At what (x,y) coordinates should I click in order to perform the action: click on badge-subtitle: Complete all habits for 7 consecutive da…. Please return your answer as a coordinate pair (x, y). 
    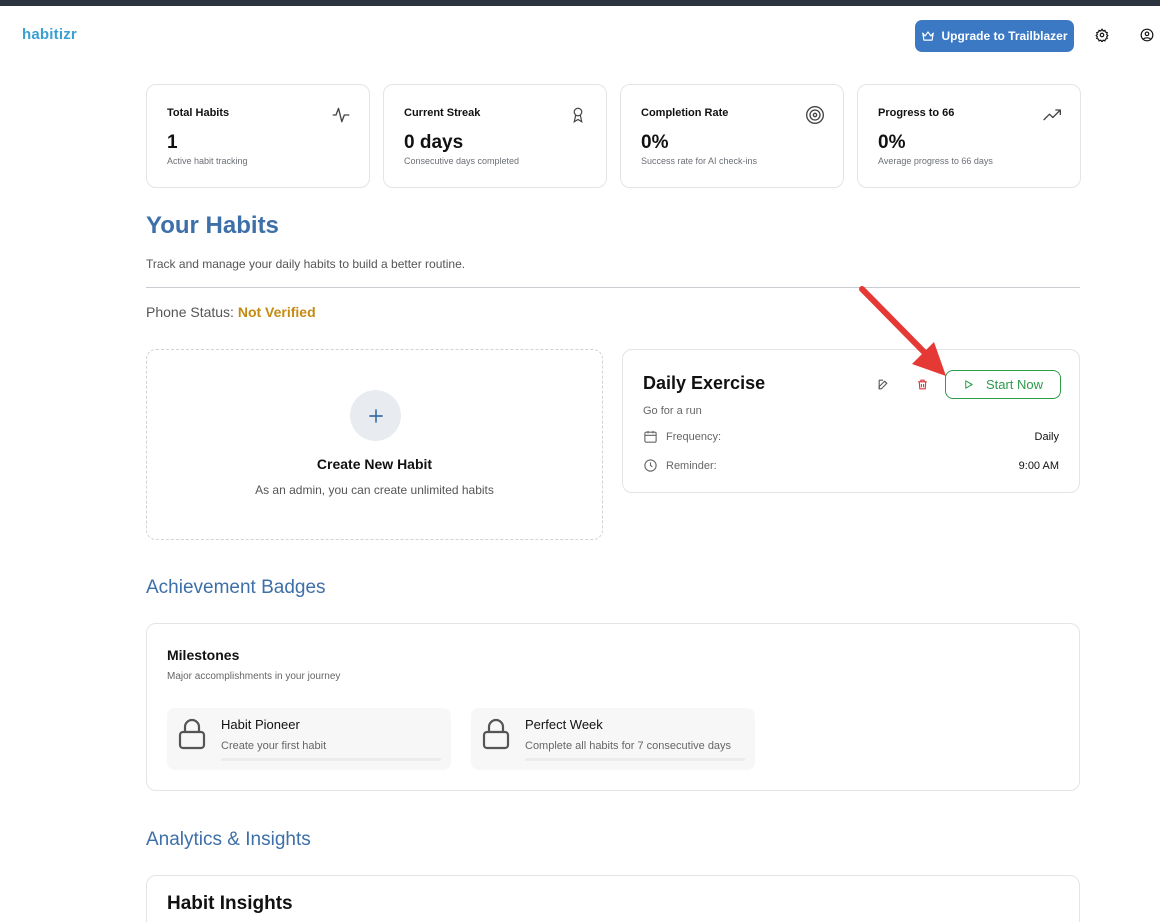
    Looking at the image, I should click on (628, 746).